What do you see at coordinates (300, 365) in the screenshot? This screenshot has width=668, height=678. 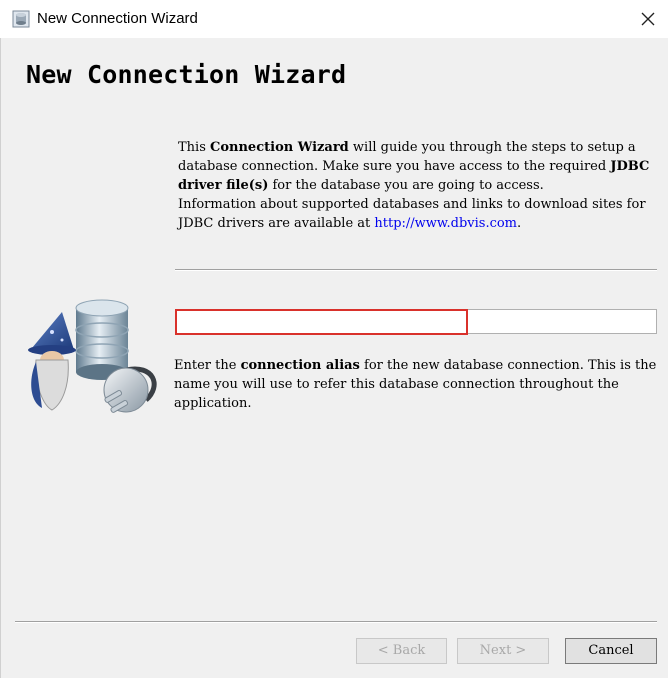 I see `help-bold-alias: connection alias` at bounding box center [300, 365].